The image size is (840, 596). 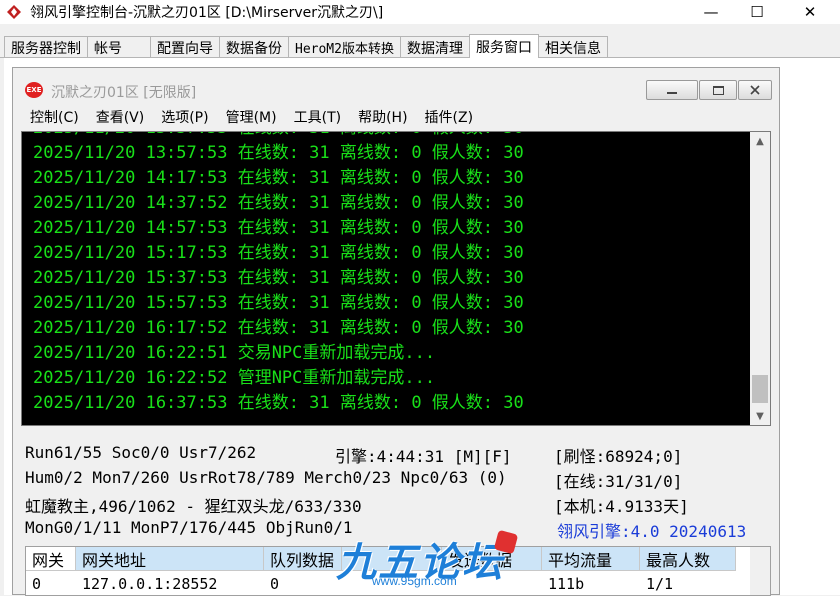 I want to click on cell-avg-traffic: 111b, so click(x=566, y=584).